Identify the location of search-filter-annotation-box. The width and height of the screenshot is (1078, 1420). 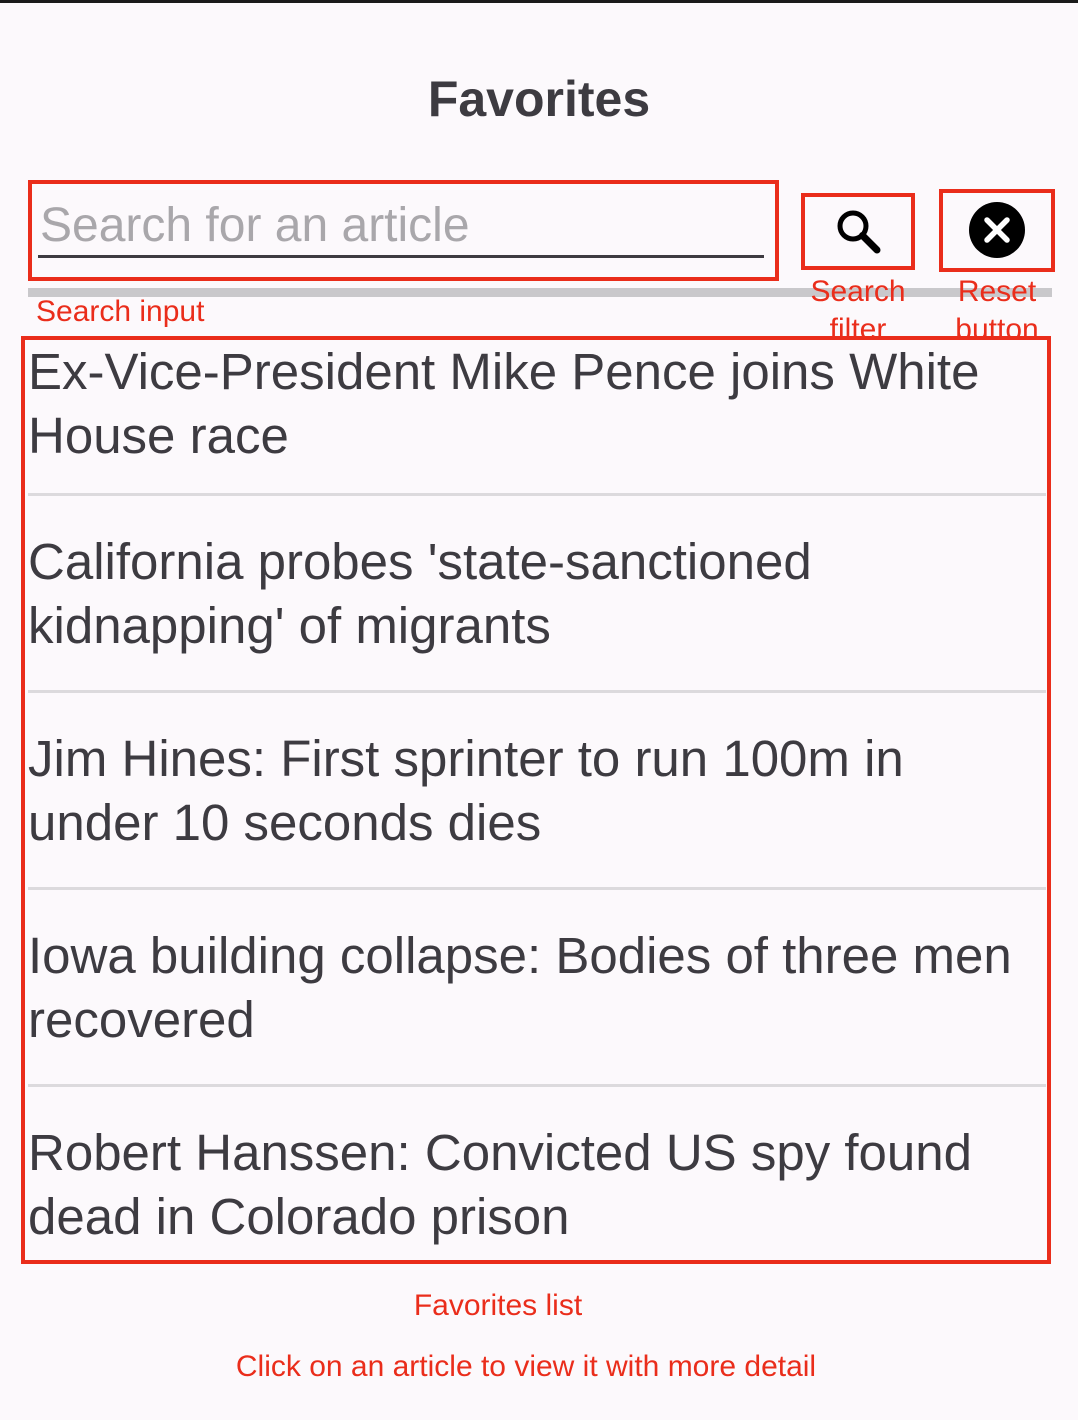
(858, 231).